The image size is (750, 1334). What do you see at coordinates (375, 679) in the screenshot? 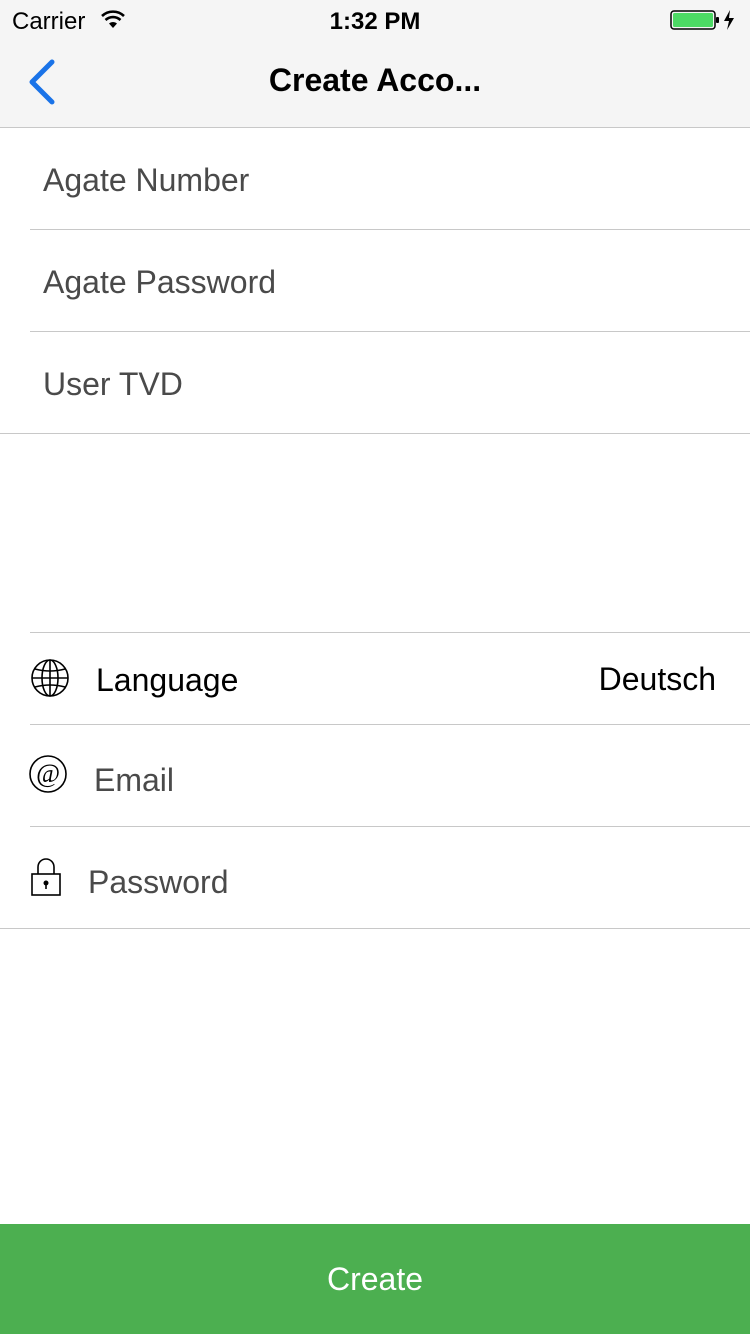
I see `language-row: Language Deutsch` at bounding box center [375, 679].